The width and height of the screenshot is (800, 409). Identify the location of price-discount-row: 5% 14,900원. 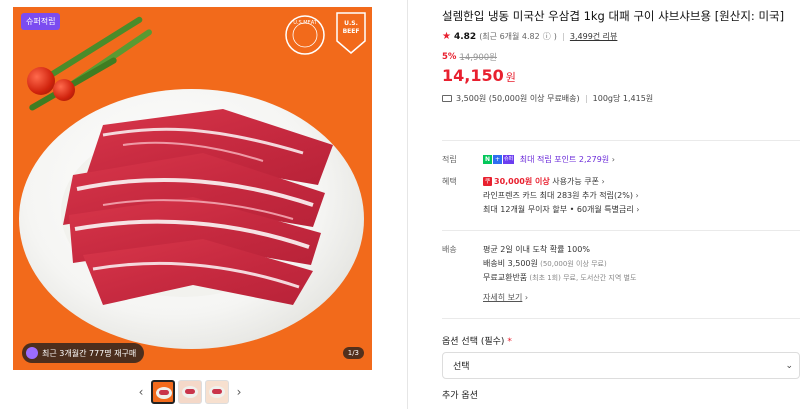
(621, 57).